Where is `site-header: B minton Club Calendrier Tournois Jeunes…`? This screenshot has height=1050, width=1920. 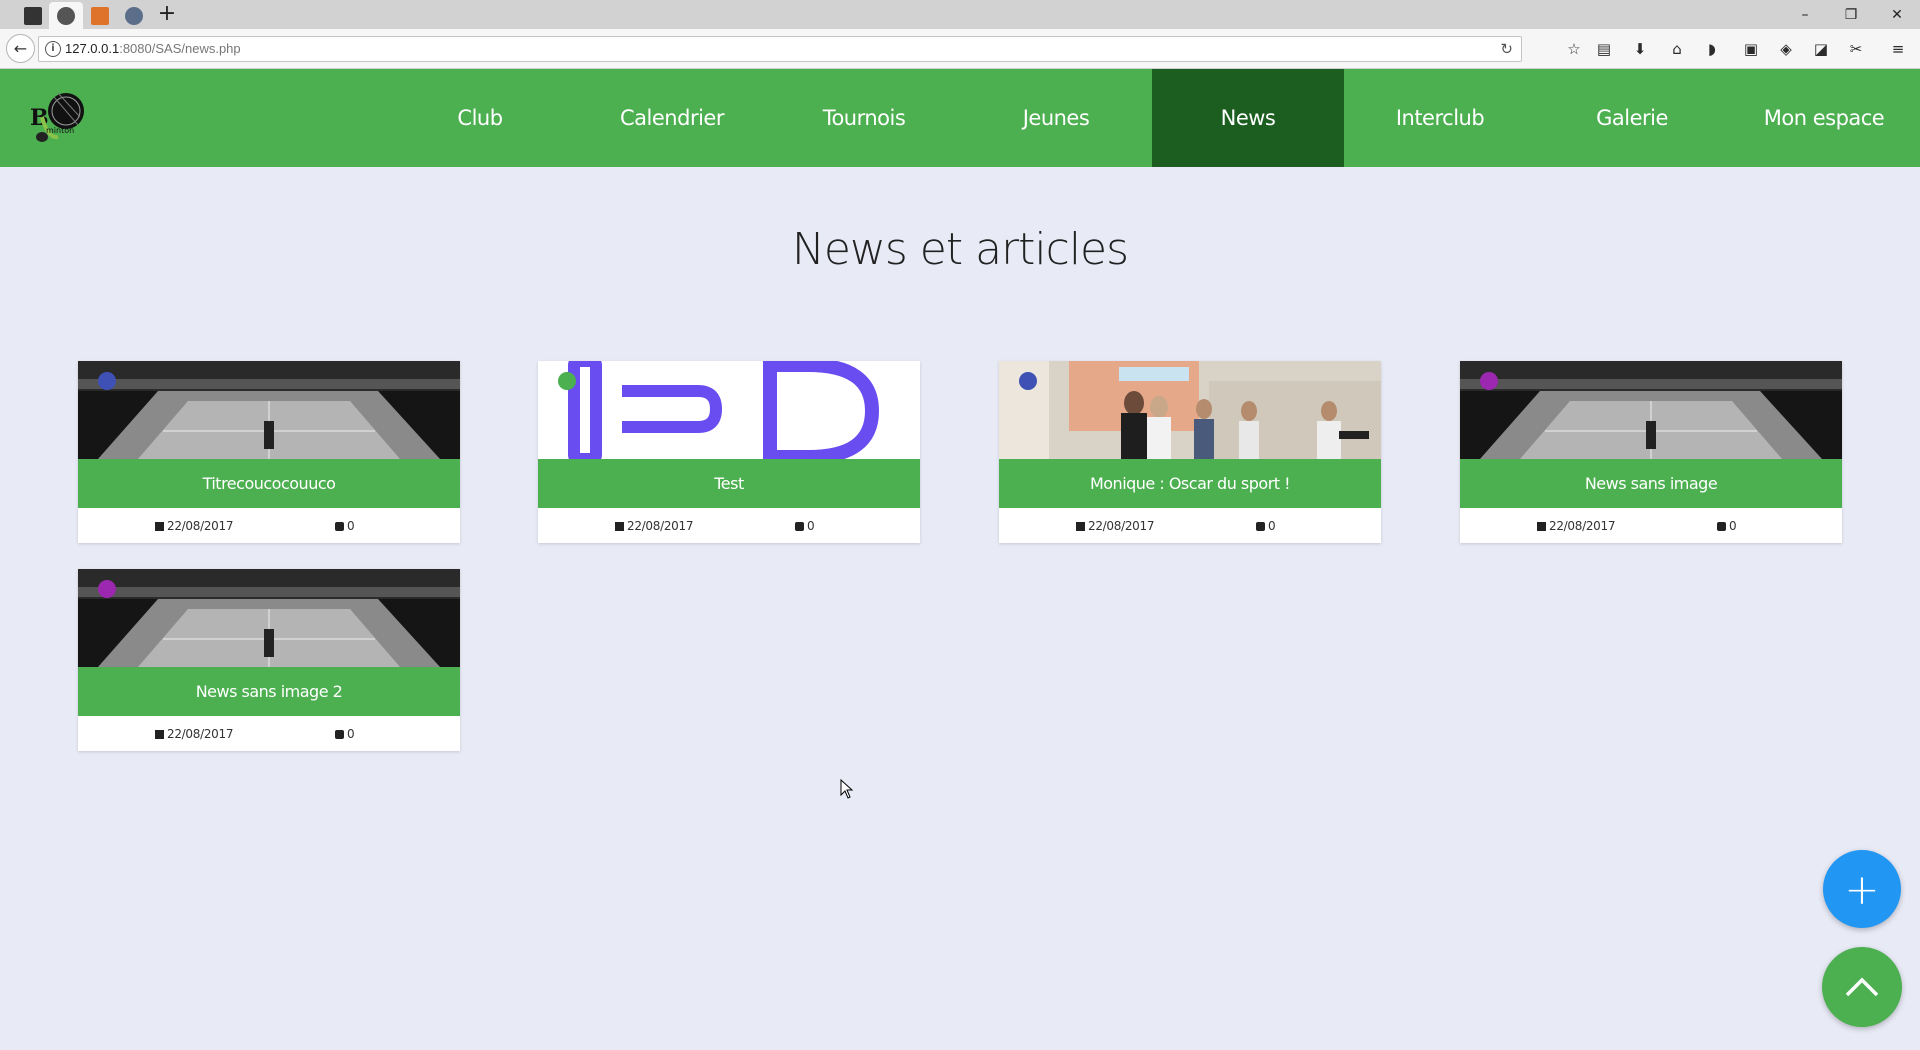 site-header: B minton Club Calendrier Tournois Jeunes… is located at coordinates (960, 118).